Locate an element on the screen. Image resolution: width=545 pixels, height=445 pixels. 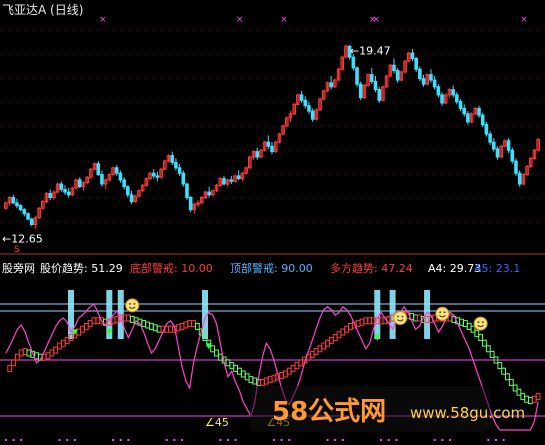
top-markers: ×××××××××××××× is located at coordinates (313, 20).